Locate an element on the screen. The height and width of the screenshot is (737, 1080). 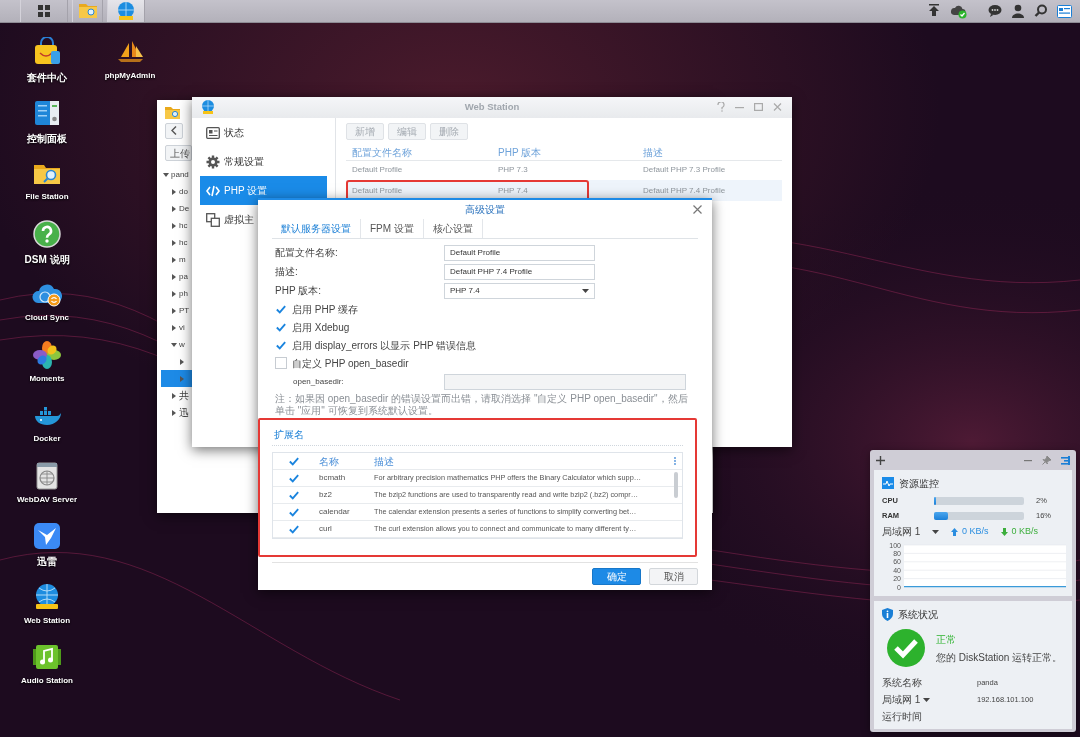
table-cell-text: bz2 is located at coordinates (325, 495).